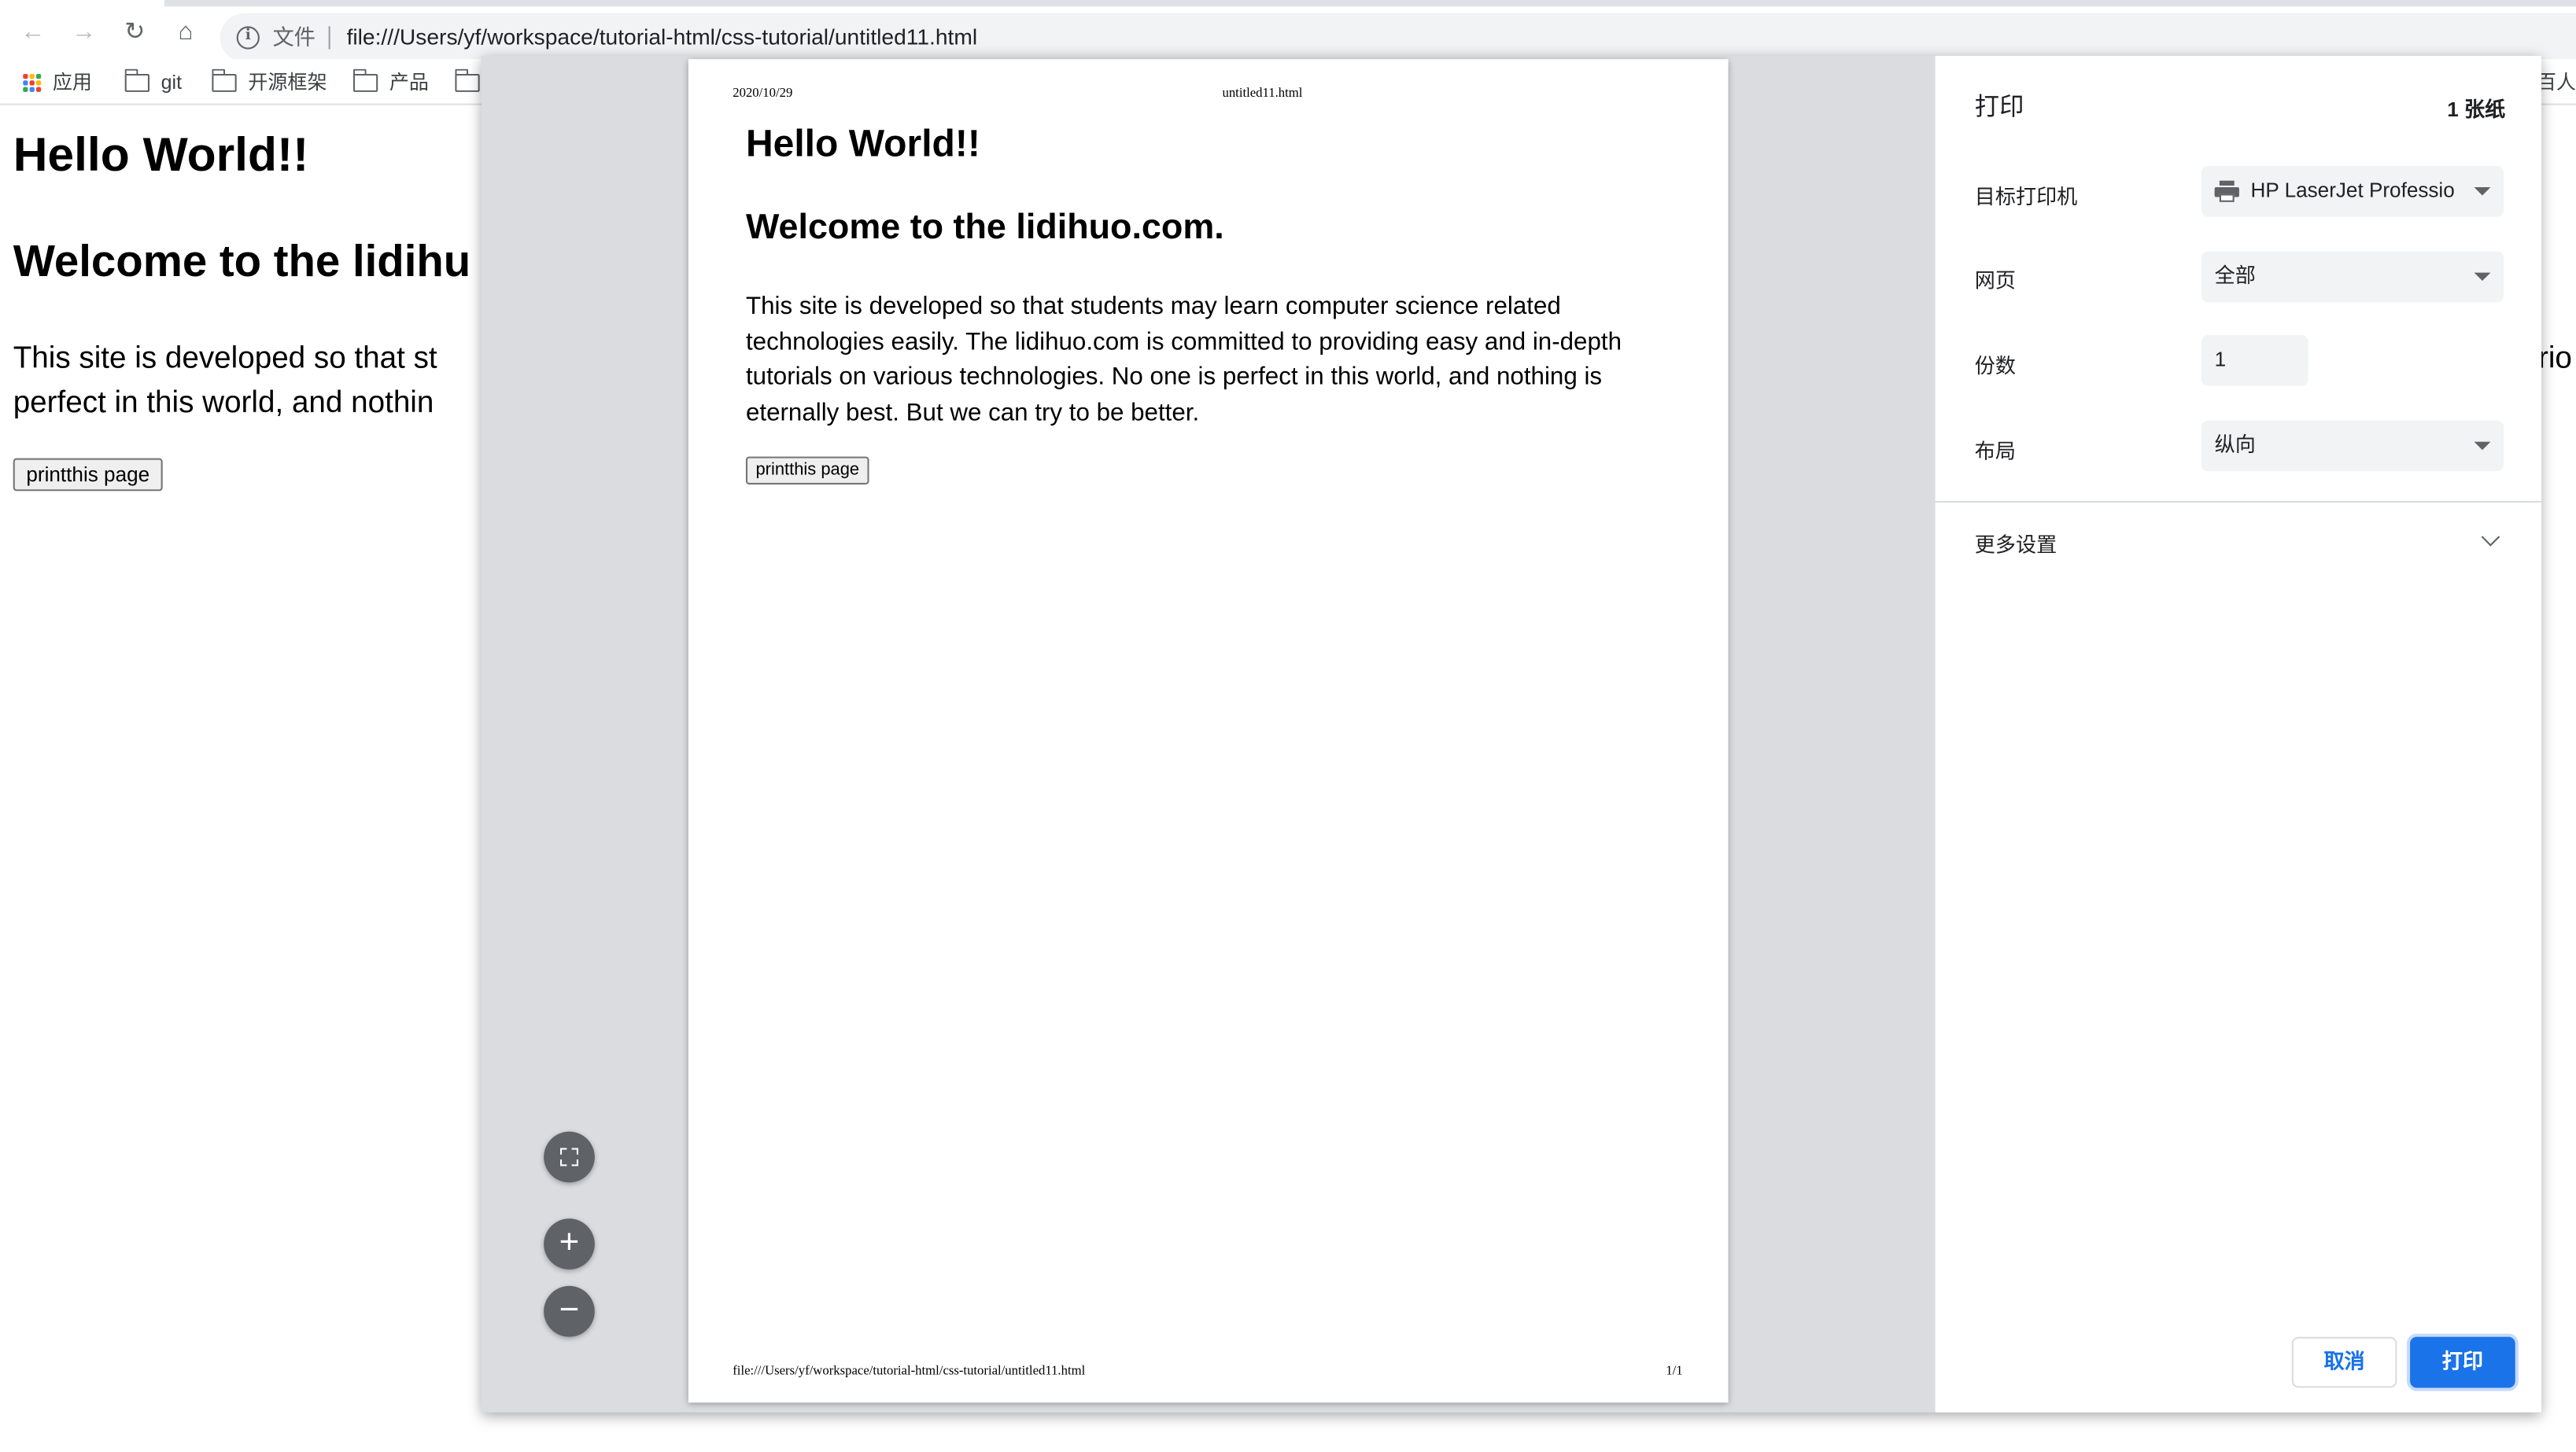 The height and width of the screenshot is (1452, 2576). Describe the element at coordinates (33, 33) in the screenshot. I see `back-arrow-icon: ←` at that location.